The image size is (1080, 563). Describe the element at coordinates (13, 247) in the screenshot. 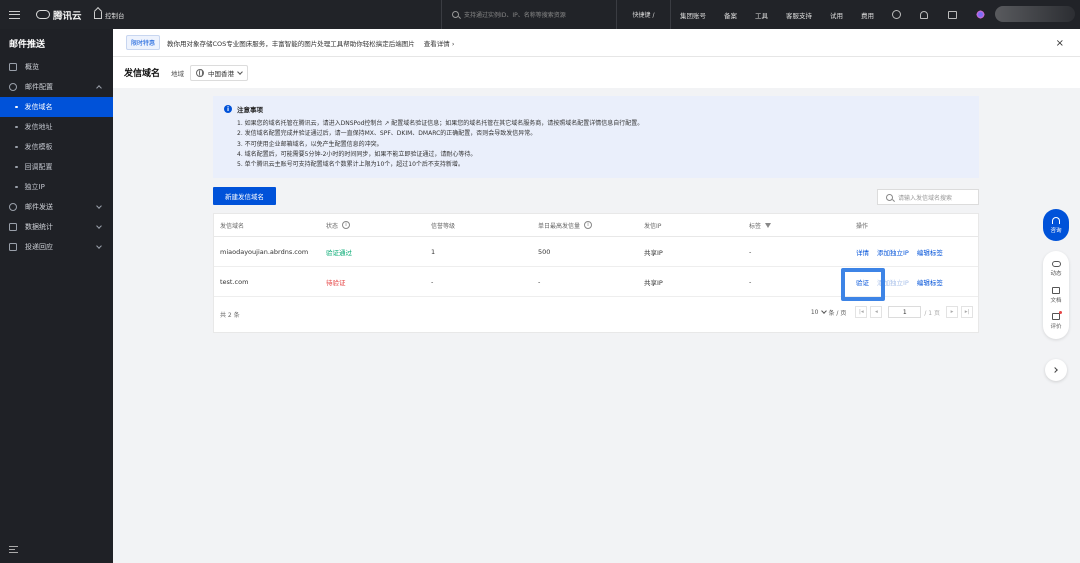

I see `mail-icon` at that location.